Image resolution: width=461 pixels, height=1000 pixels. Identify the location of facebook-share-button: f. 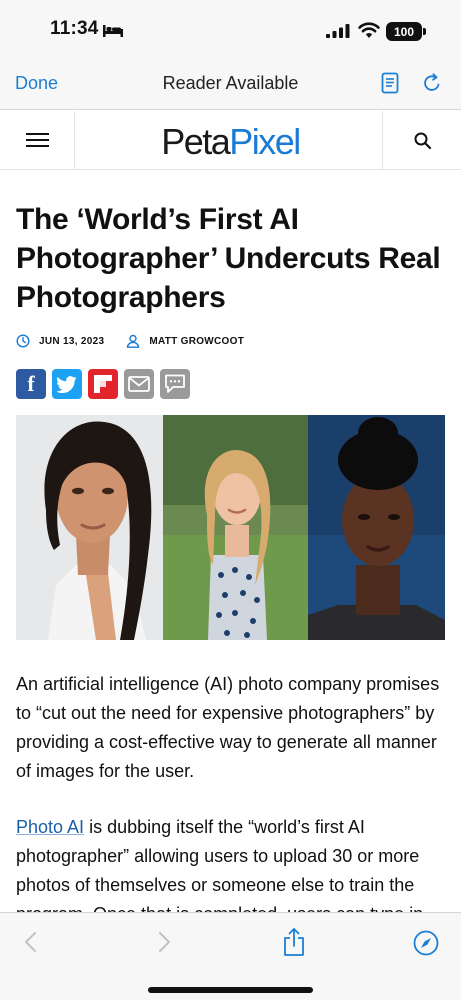
(31, 384).